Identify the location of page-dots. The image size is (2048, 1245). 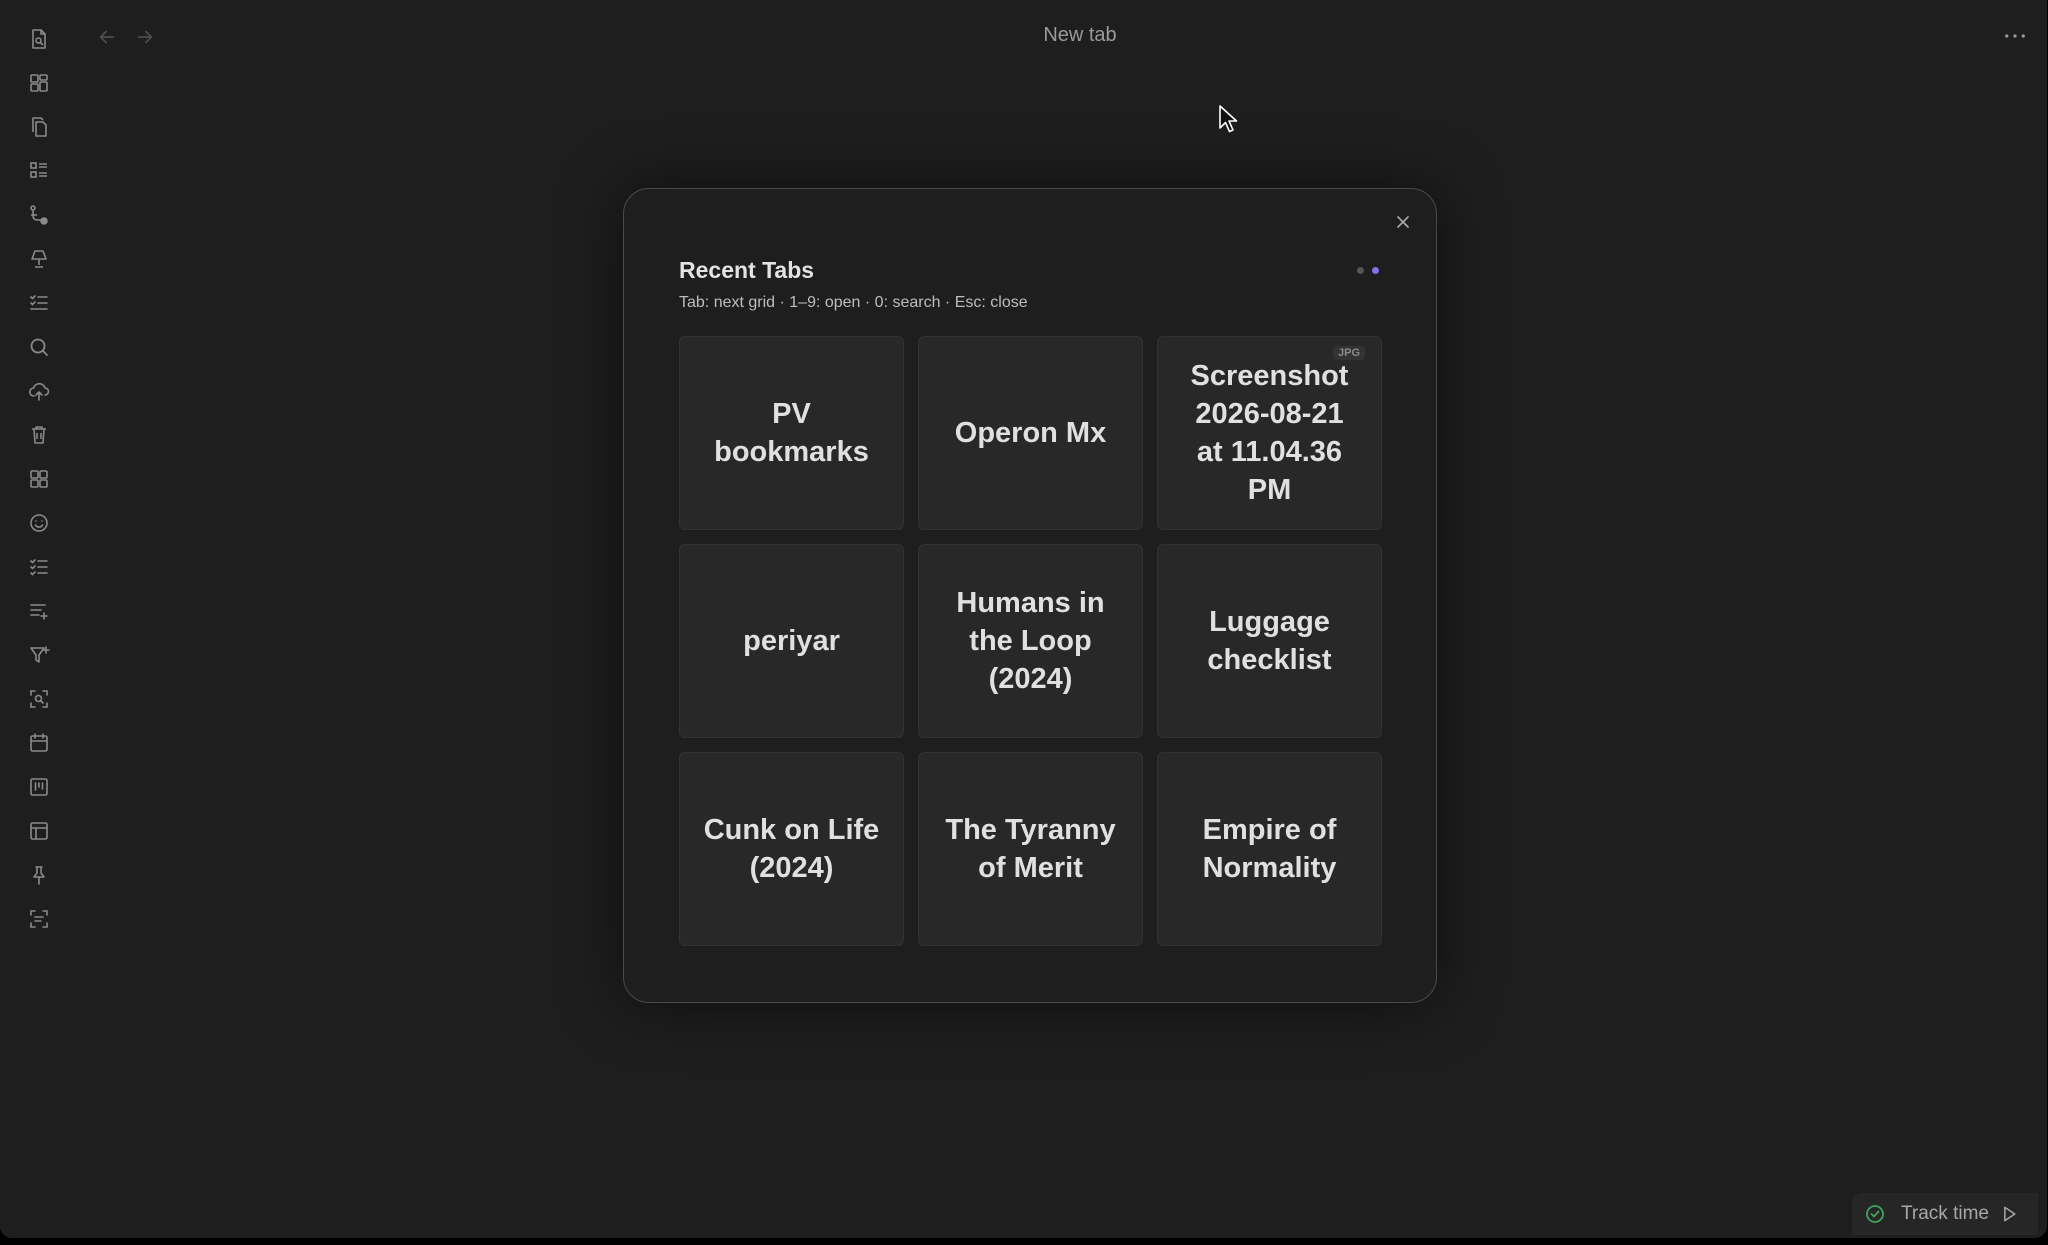
(1372, 270).